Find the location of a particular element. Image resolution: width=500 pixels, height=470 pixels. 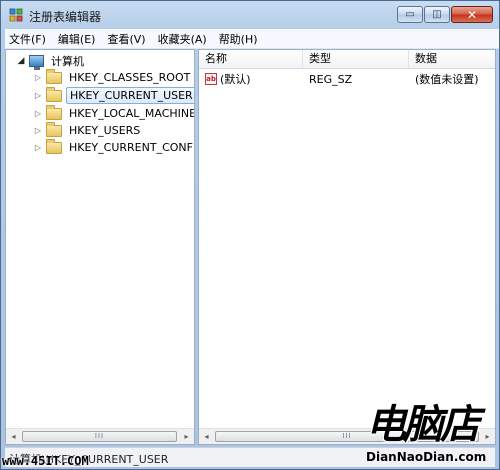

column-header-name: 名称 is located at coordinates (251, 59).